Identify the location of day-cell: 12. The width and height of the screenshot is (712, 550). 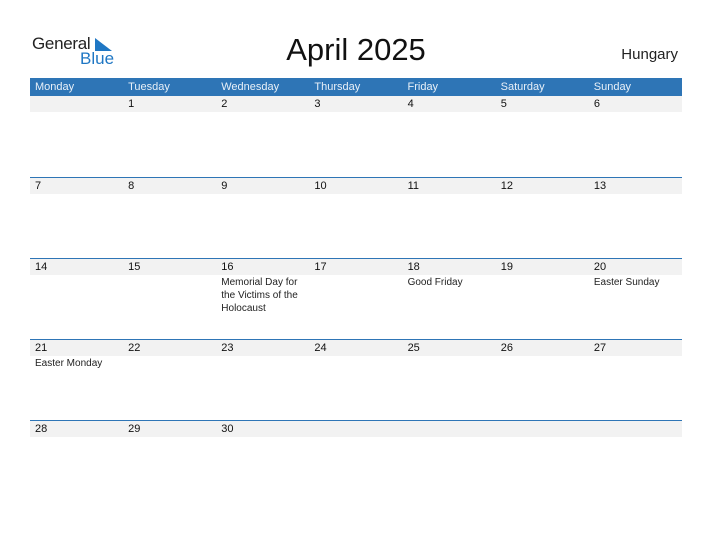
(542, 218).